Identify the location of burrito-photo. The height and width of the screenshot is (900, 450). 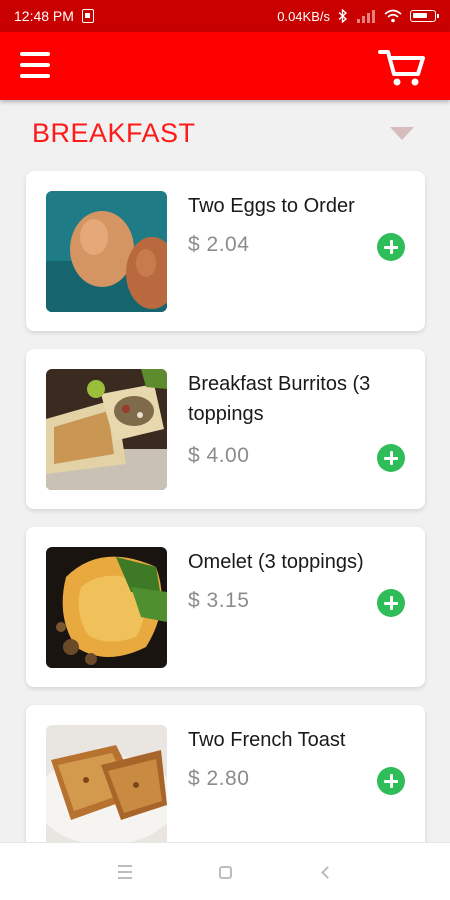
(106, 429).